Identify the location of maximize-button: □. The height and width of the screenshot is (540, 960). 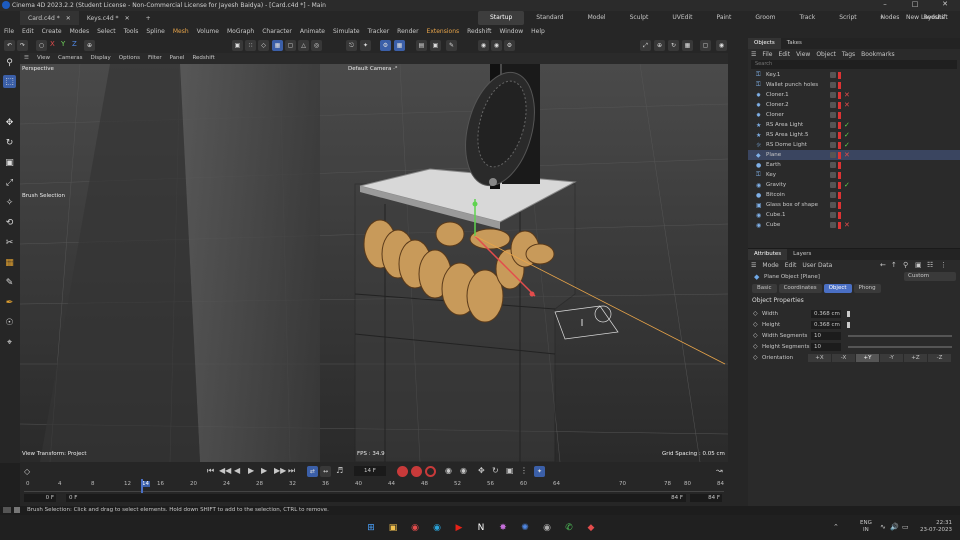
(915, 5).